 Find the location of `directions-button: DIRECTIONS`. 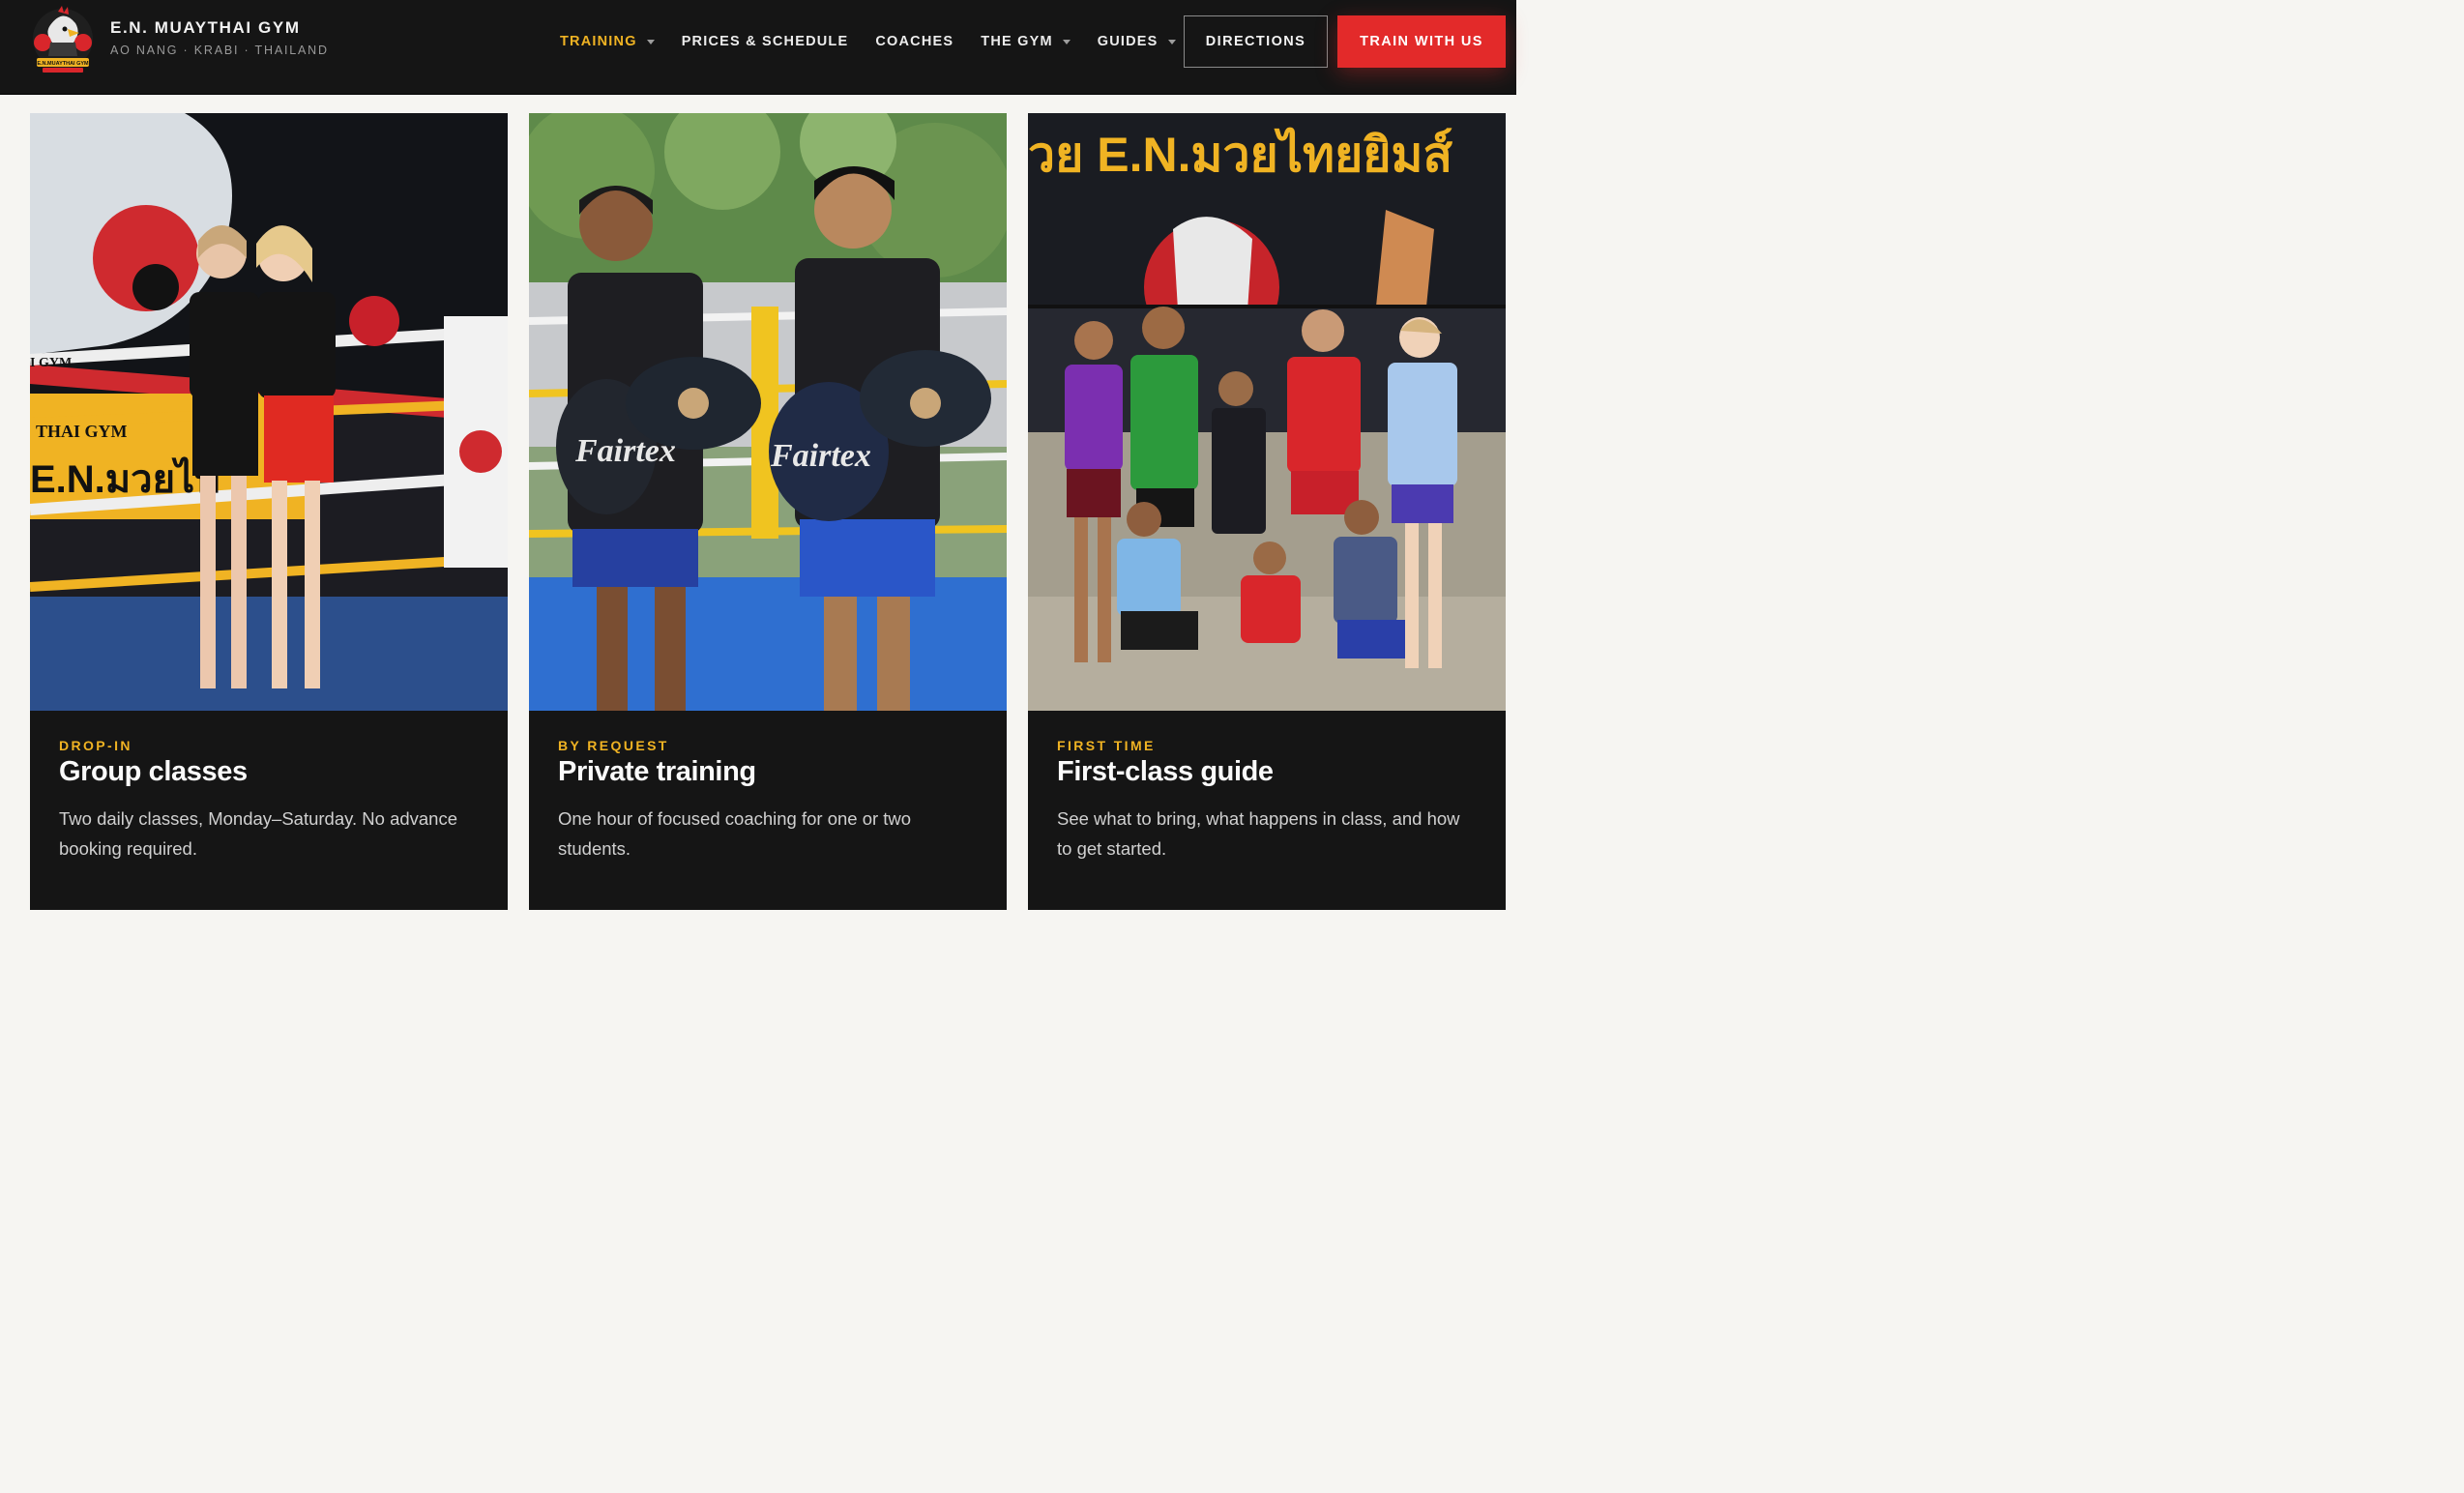

directions-button: DIRECTIONS is located at coordinates (1256, 41).